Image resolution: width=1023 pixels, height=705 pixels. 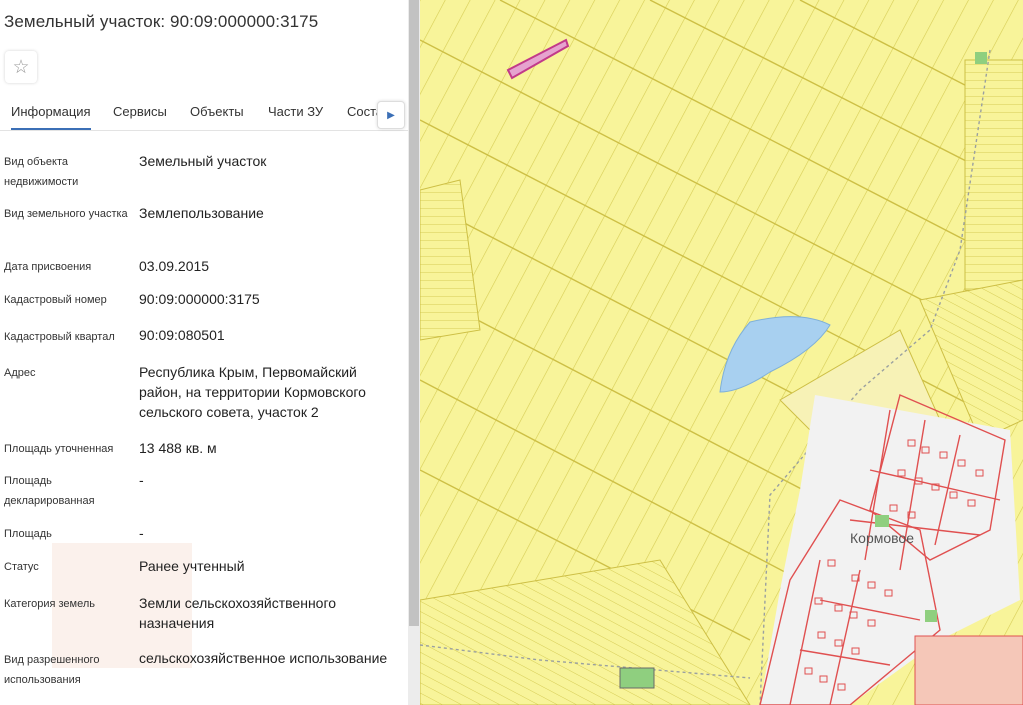 I want to click on star-icon: ☆, so click(x=21, y=67).